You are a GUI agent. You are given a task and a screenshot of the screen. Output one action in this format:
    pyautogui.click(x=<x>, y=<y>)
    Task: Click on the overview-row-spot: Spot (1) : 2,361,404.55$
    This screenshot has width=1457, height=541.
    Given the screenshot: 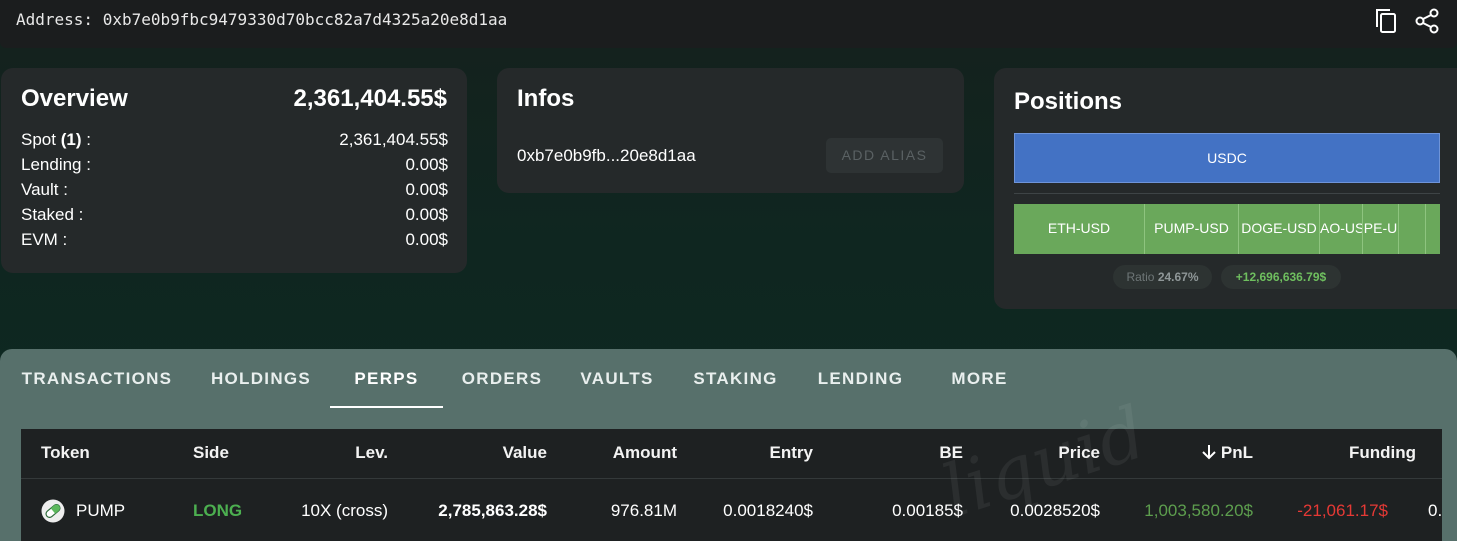 What is the action you would take?
    pyautogui.click(x=234, y=141)
    